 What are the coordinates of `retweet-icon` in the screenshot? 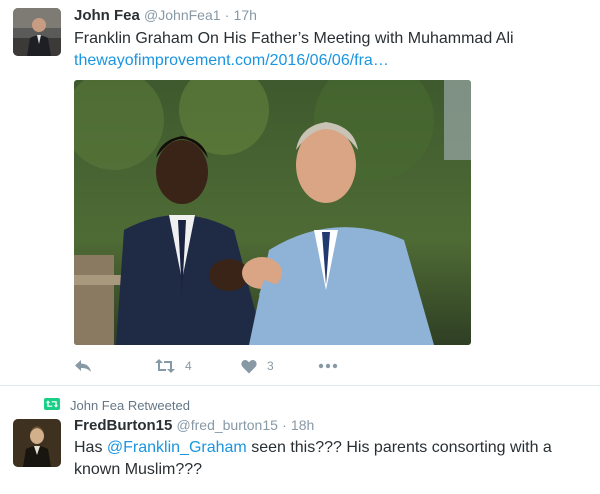 It's located at (165, 366).